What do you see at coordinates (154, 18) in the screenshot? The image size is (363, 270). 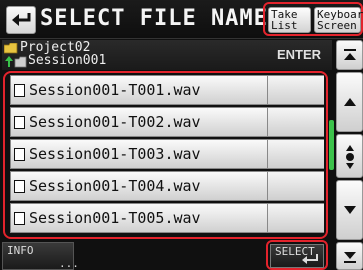 I see `page-title: SELECT FILE NAME` at bounding box center [154, 18].